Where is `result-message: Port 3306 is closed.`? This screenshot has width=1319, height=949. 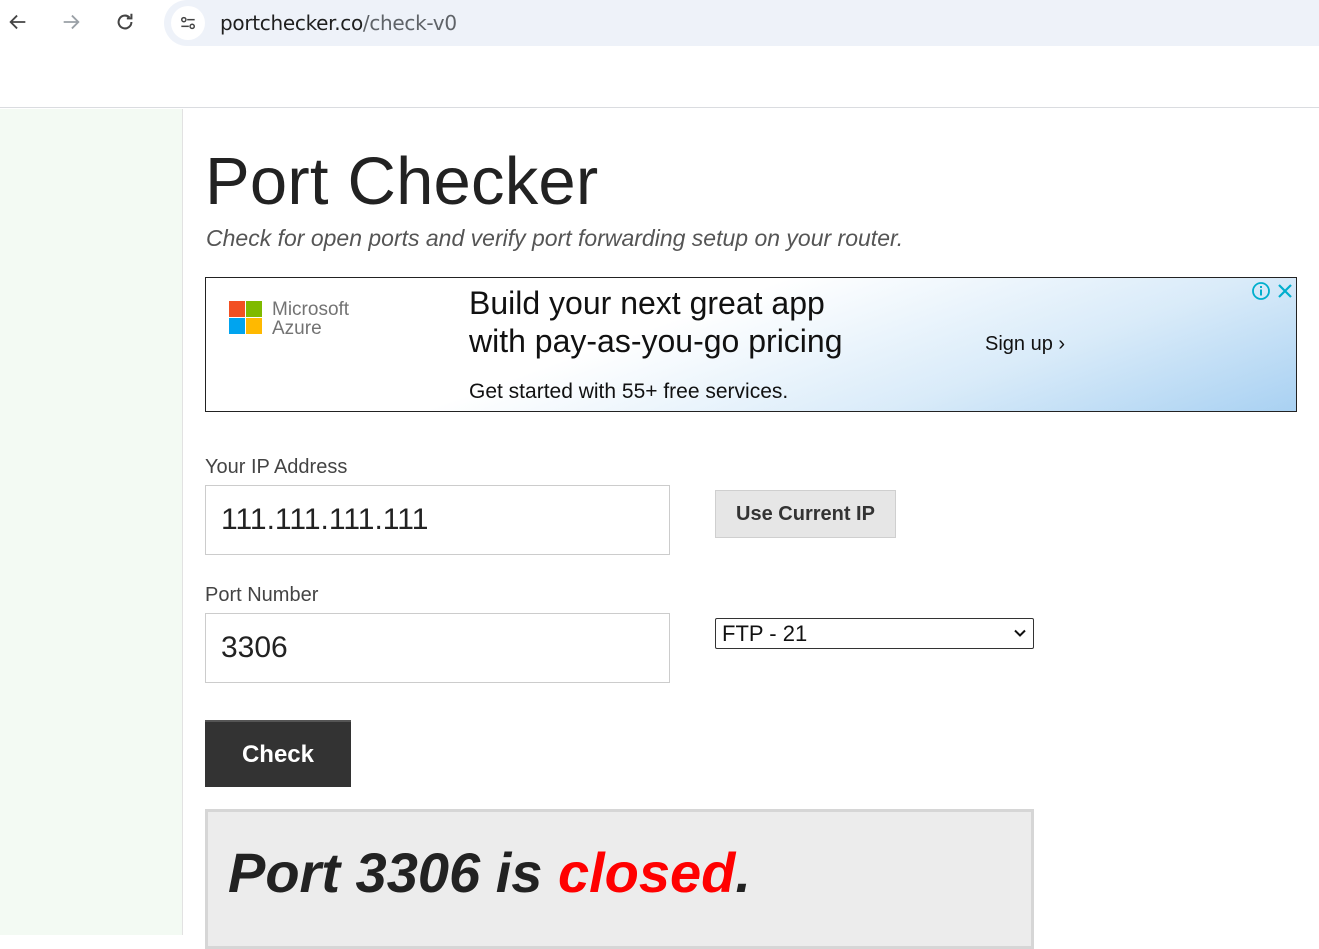 result-message: Port 3306 is closed. is located at coordinates (489, 872).